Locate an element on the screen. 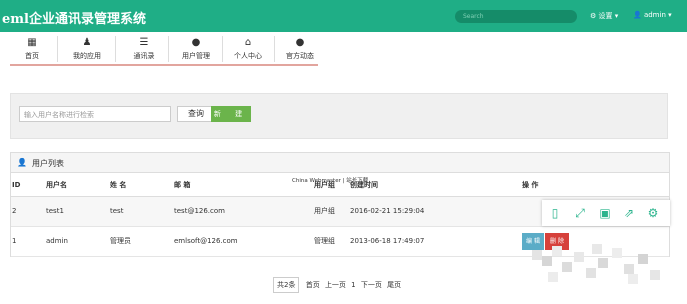 This screenshot has width=687, height=304. top-header: eml企业通讯录管理系统 Search ⚙ 设置 ▾ 👤 admin ▾ is located at coordinates (343, 16).